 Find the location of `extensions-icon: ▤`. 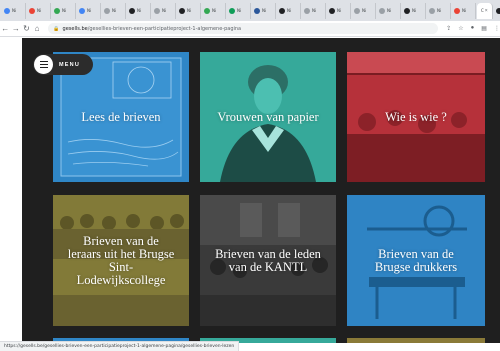

extensions-icon: ▤ is located at coordinates (484, 28).